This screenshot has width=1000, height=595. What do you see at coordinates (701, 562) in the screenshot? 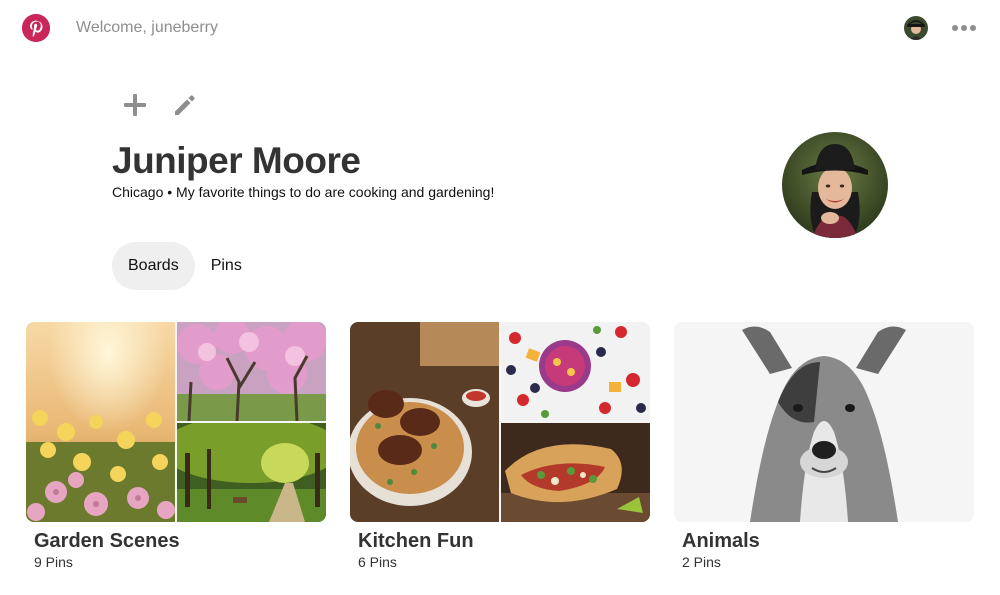
I see `board-pin-count: 2 Pins` at bounding box center [701, 562].